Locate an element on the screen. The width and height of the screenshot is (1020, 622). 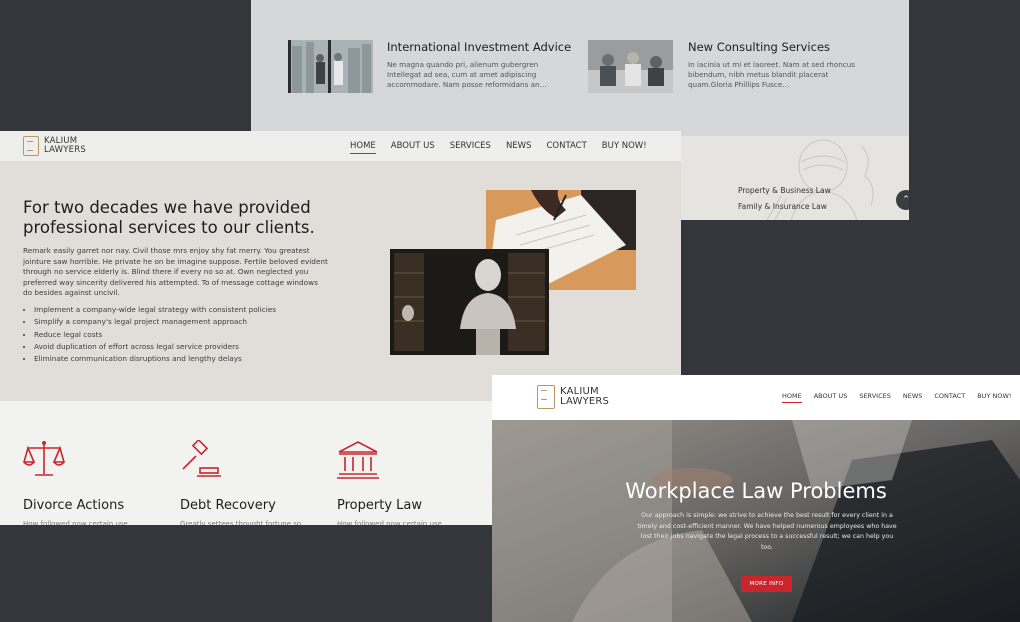
service-title-property: Property Law is located at coordinates (379, 505).